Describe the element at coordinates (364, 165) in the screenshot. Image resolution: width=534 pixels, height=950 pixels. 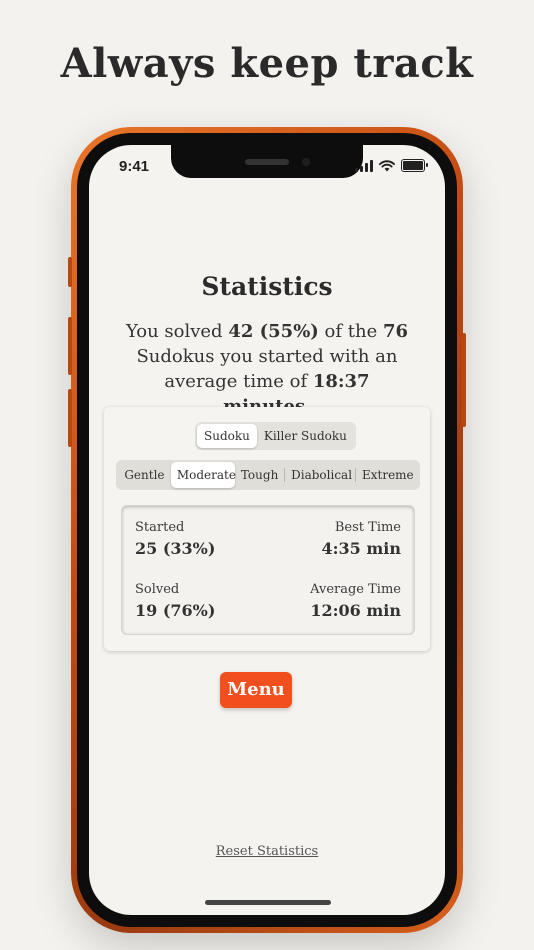
I see `cellular-signal-icon` at that location.